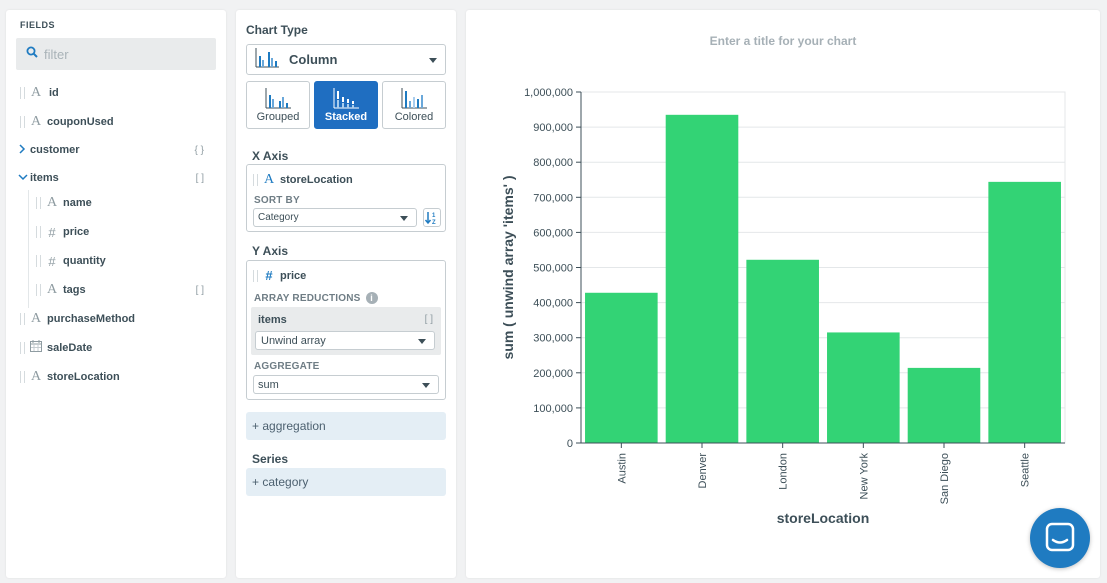  I want to click on field-item-purchaseMethod: A purchaseMethod, so click(77, 319).